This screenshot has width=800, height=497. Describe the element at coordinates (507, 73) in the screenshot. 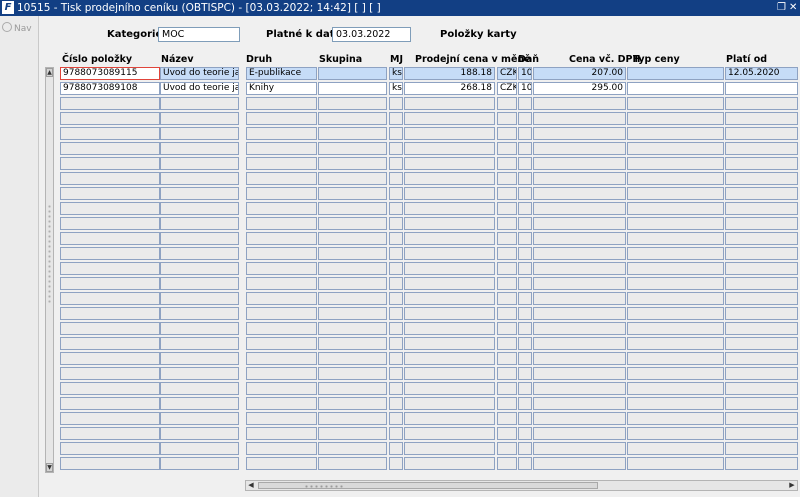

I see `cell-currency: CZK` at that location.